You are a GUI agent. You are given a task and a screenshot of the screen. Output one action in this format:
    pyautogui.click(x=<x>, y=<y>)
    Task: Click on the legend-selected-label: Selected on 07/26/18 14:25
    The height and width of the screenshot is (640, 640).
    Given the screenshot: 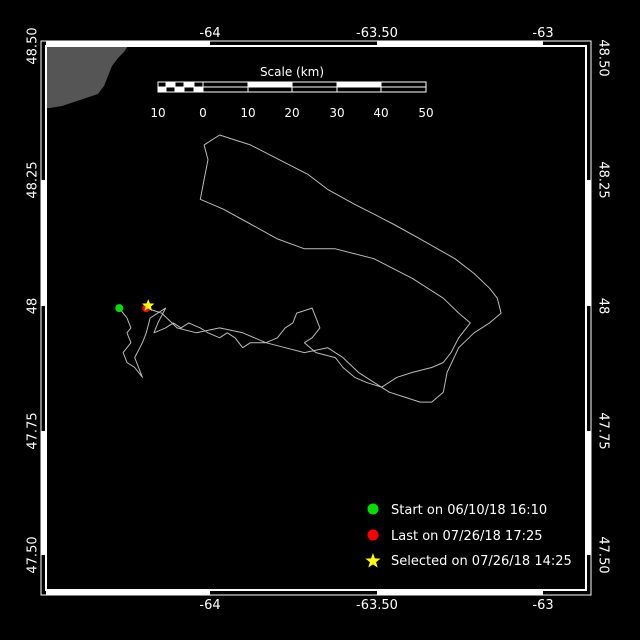 What is the action you would take?
    pyautogui.click(x=481, y=561)
    